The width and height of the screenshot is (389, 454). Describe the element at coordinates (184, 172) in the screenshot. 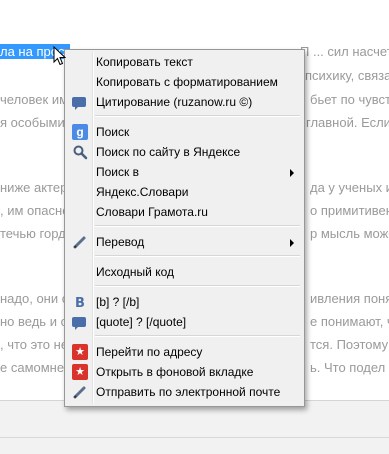

I see `menu-item-search-in: Поиск в` at that location.